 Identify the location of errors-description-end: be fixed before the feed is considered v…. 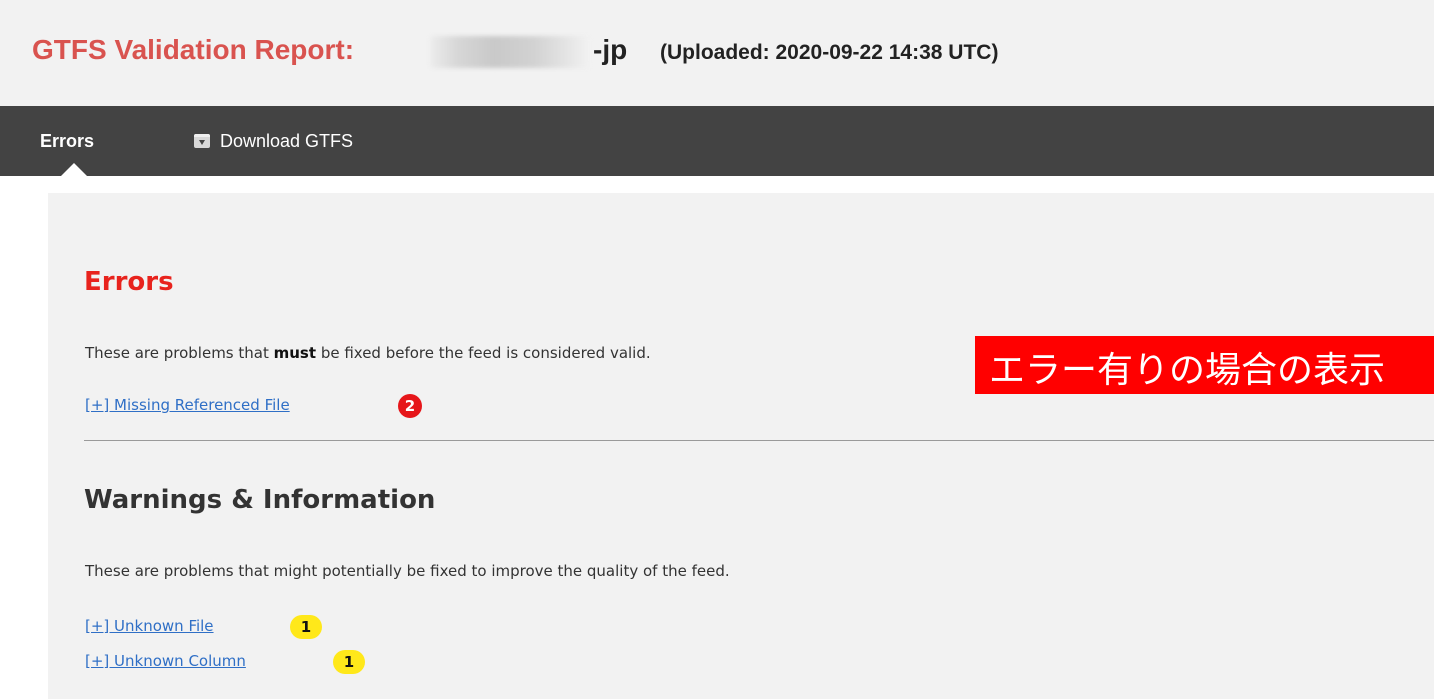
(483, 353).